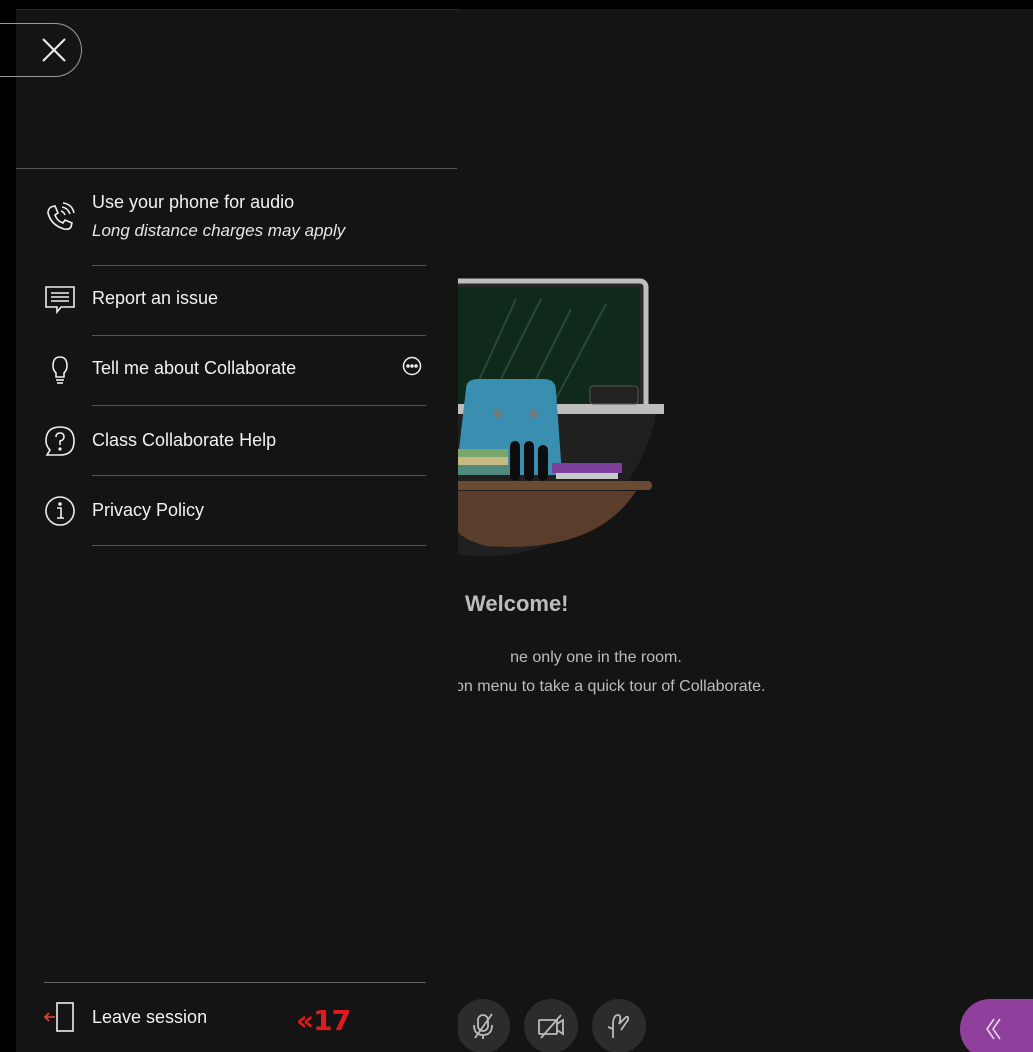  I want to click on camera-off-icon, so click(551, 1026).